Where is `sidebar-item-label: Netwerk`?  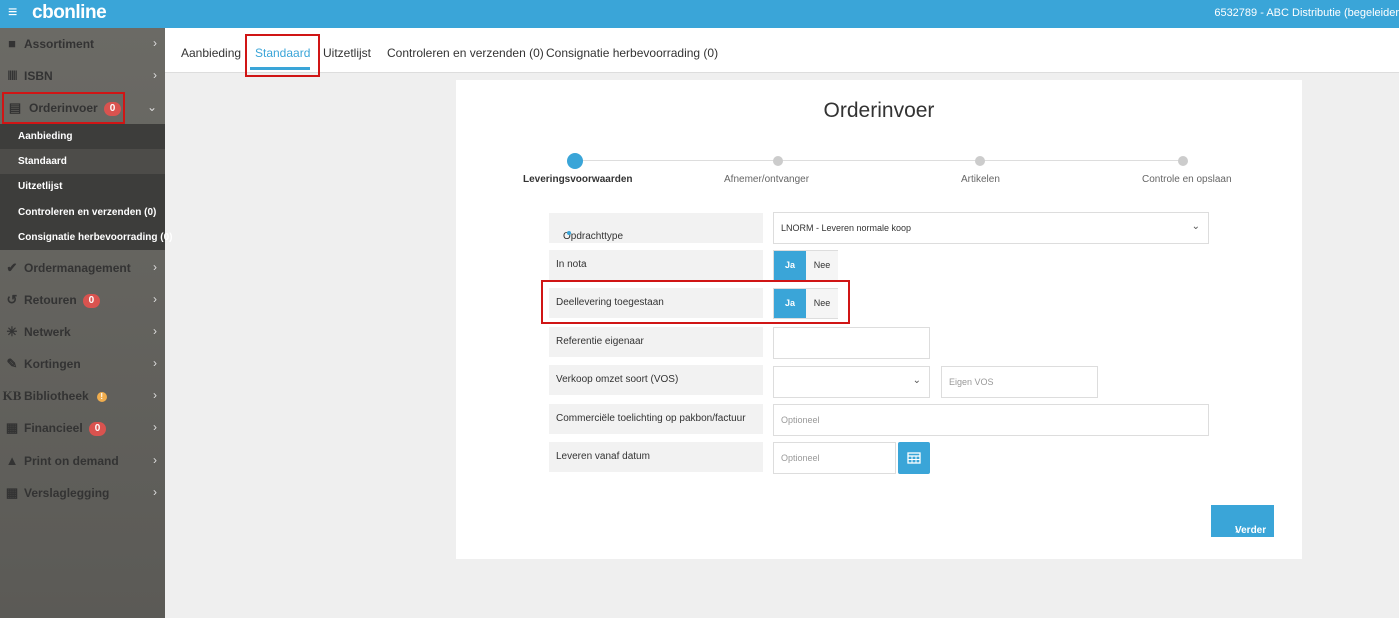
sidebar-item-label: Netwerk is located at coordinates (47, 332).